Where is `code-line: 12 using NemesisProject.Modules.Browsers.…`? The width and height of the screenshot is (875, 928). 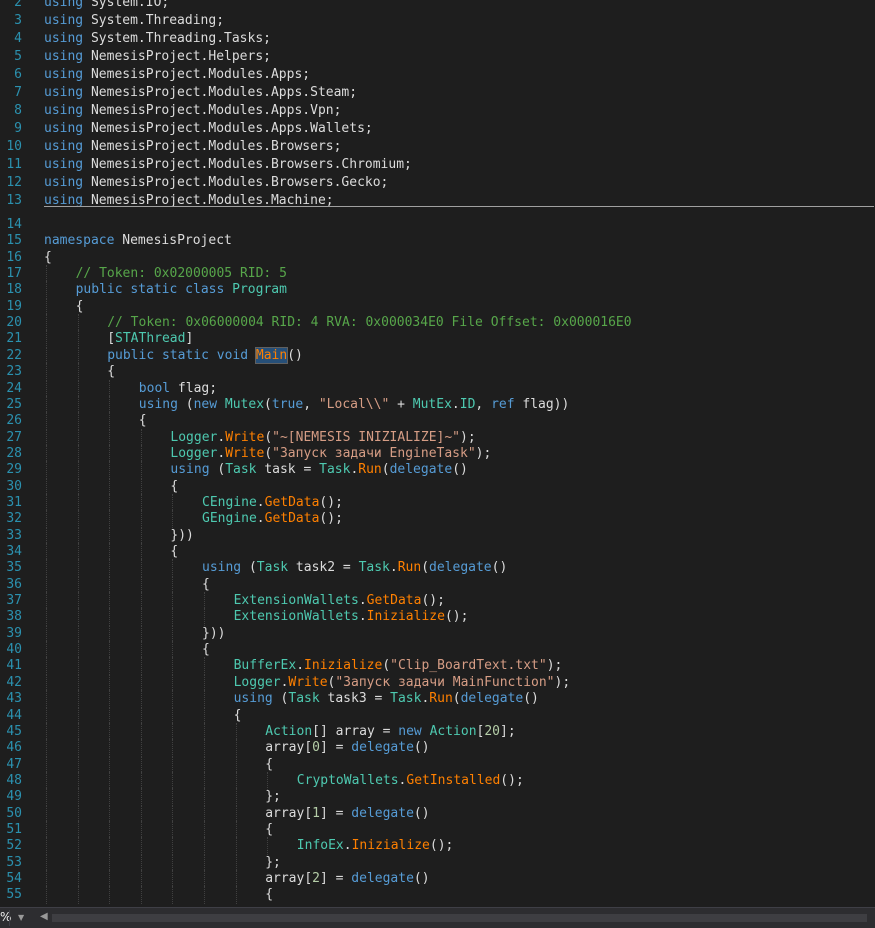 code-line: 12 using NemesisProject.Modules.Browsers.… is located at coordinates (437, 183).